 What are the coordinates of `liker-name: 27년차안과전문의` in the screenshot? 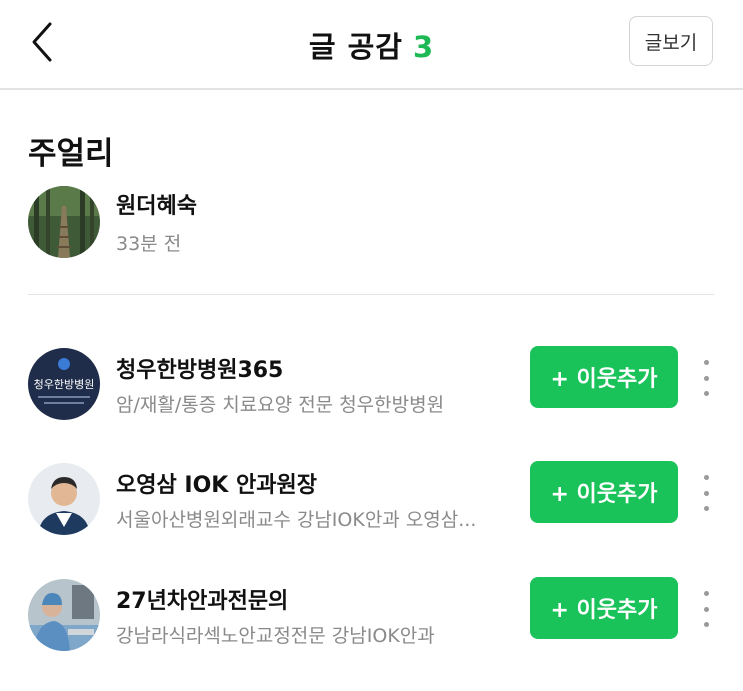 It's located at (202, 599).